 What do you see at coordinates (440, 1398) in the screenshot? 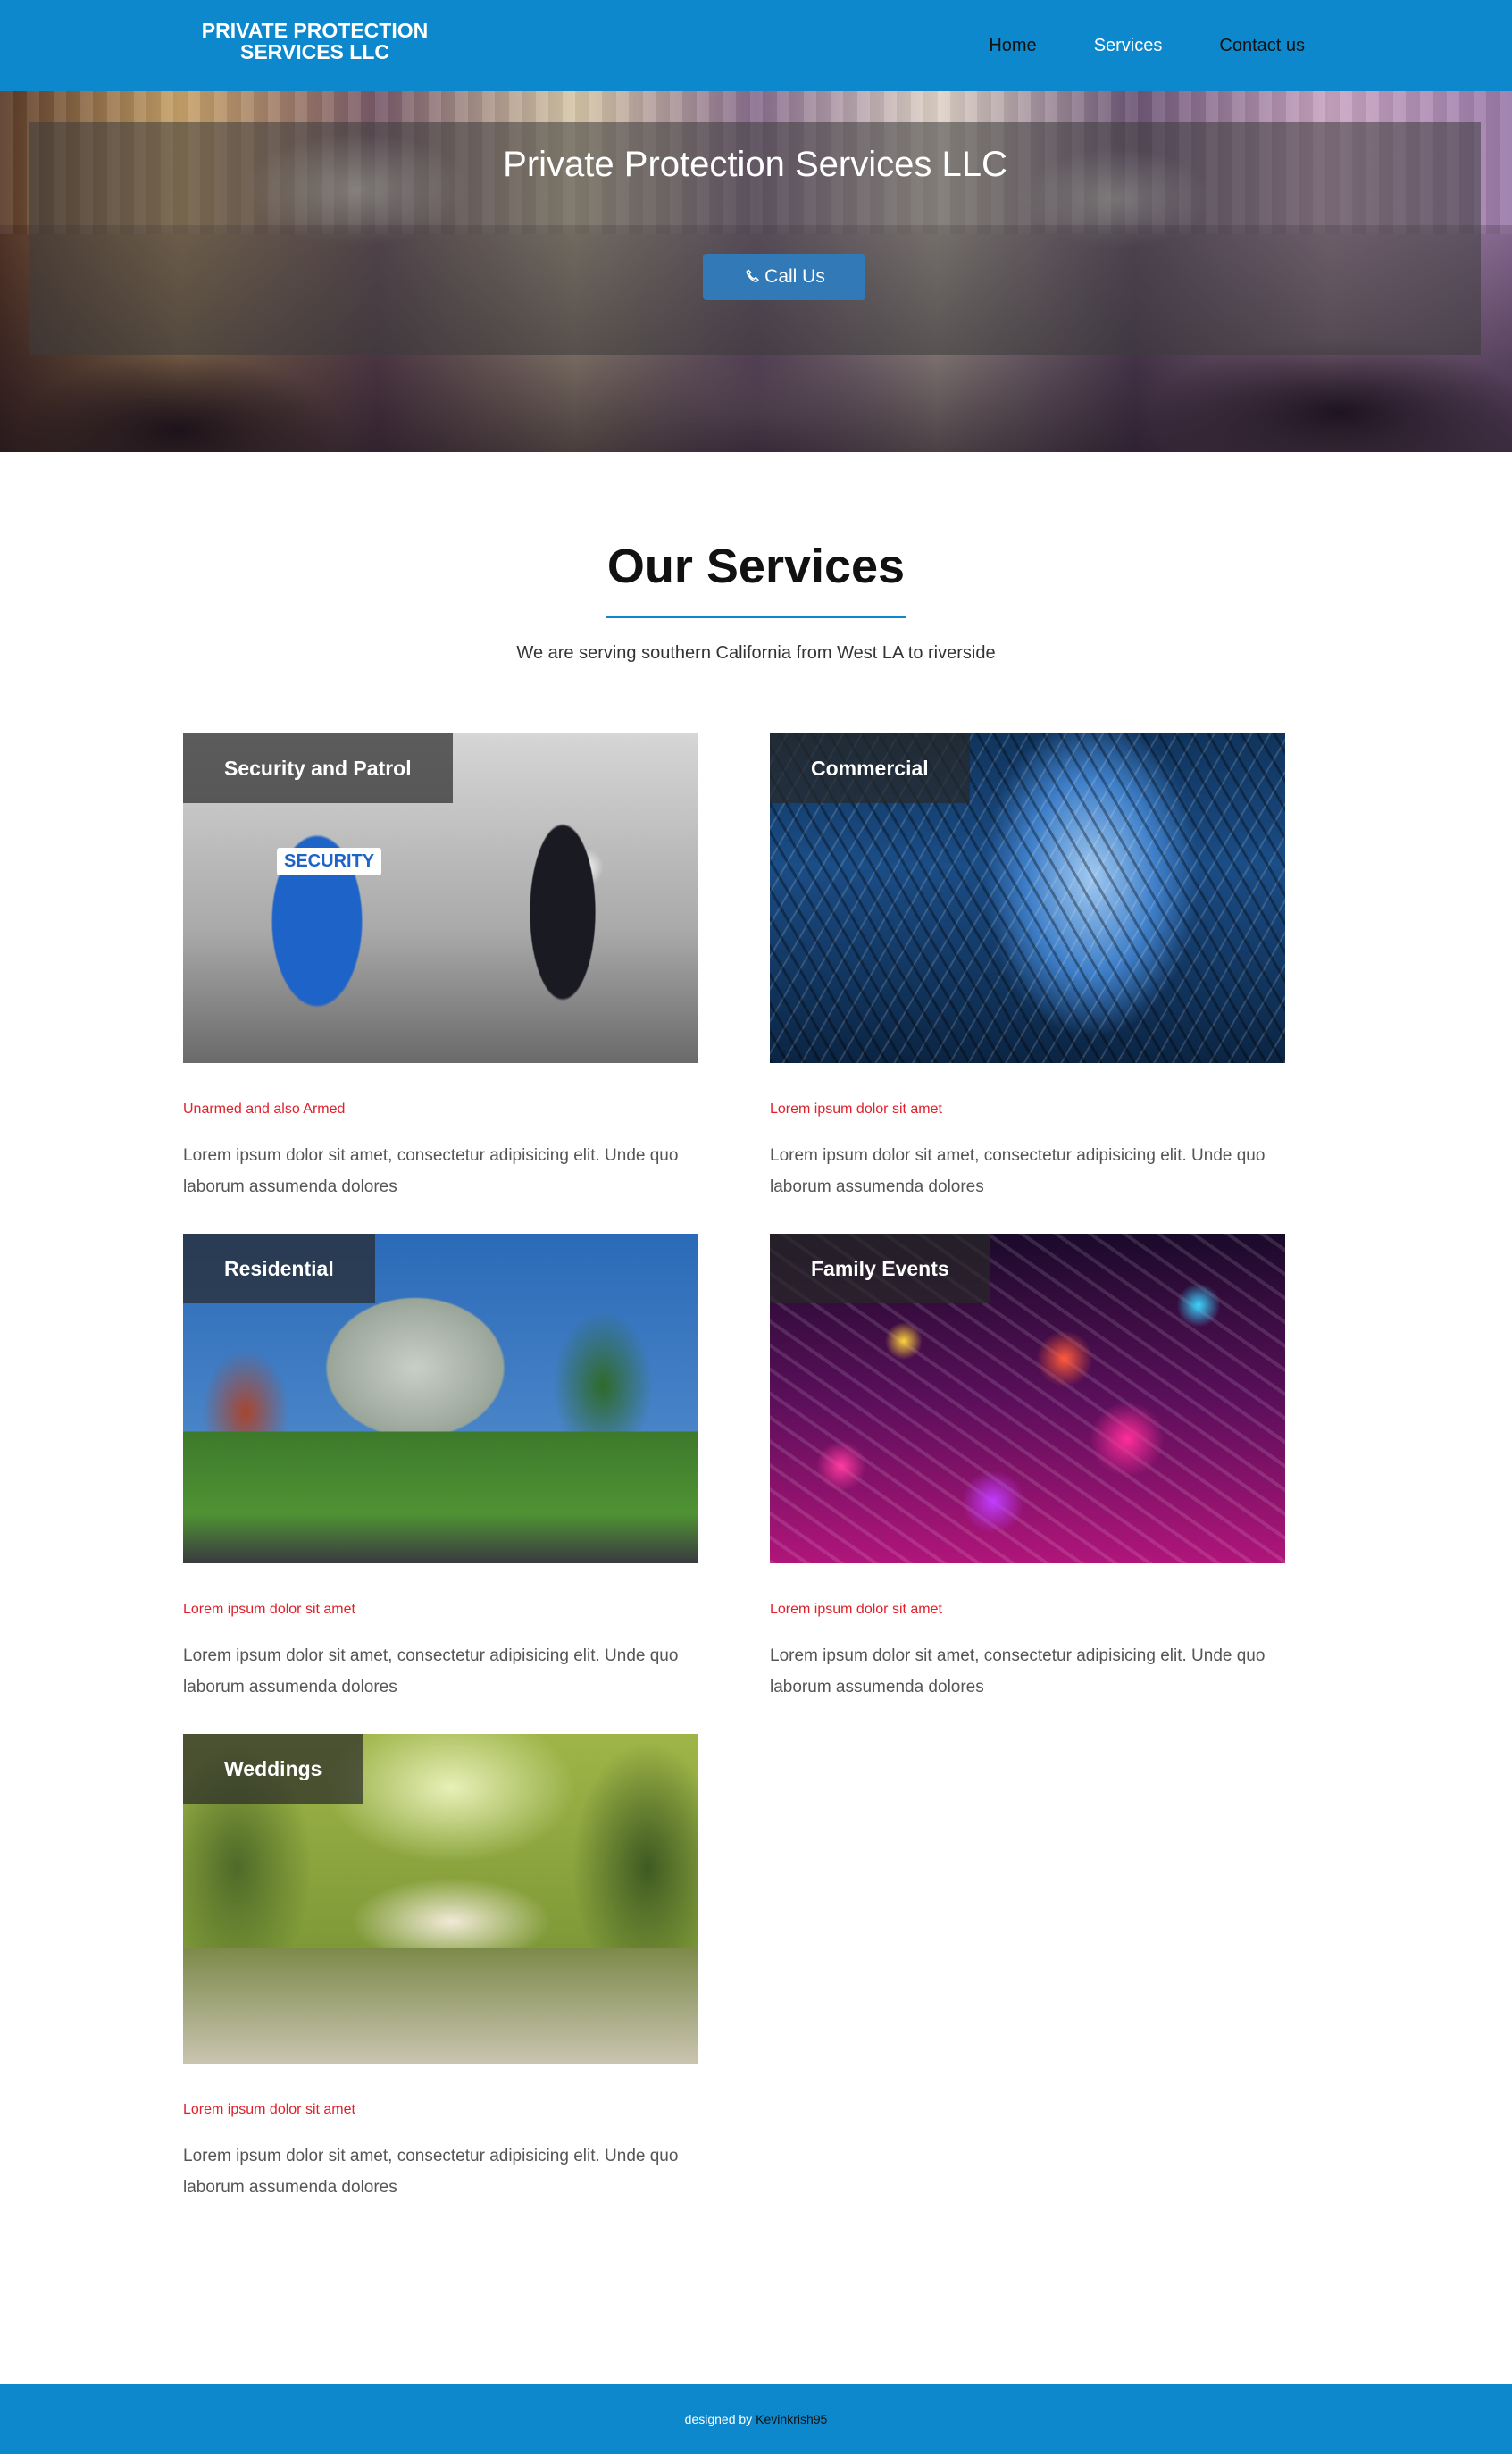
I see `residential-image: Residential` at bounding box center [440, 1398].